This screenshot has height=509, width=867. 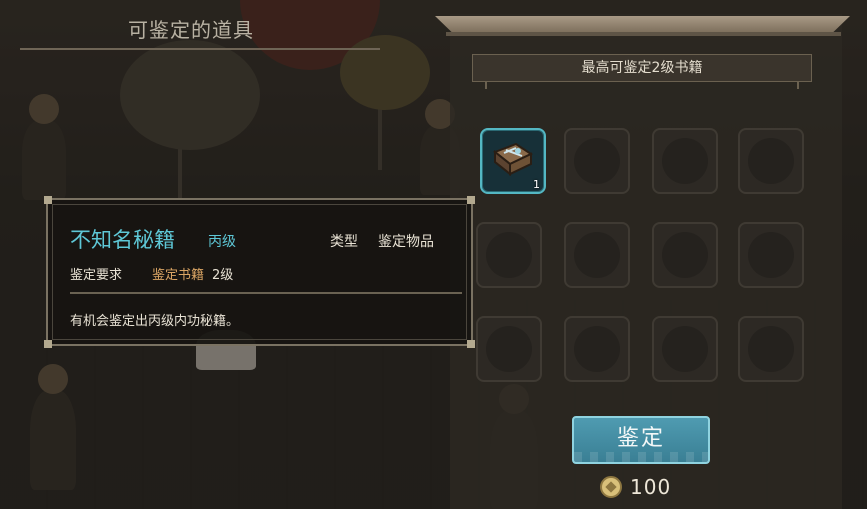 What do you see at coordinates (642, 71) in the screenshot?
I see `max-level-banner: 最高可鉴定2级书籍` at bounding box center [642, 71].